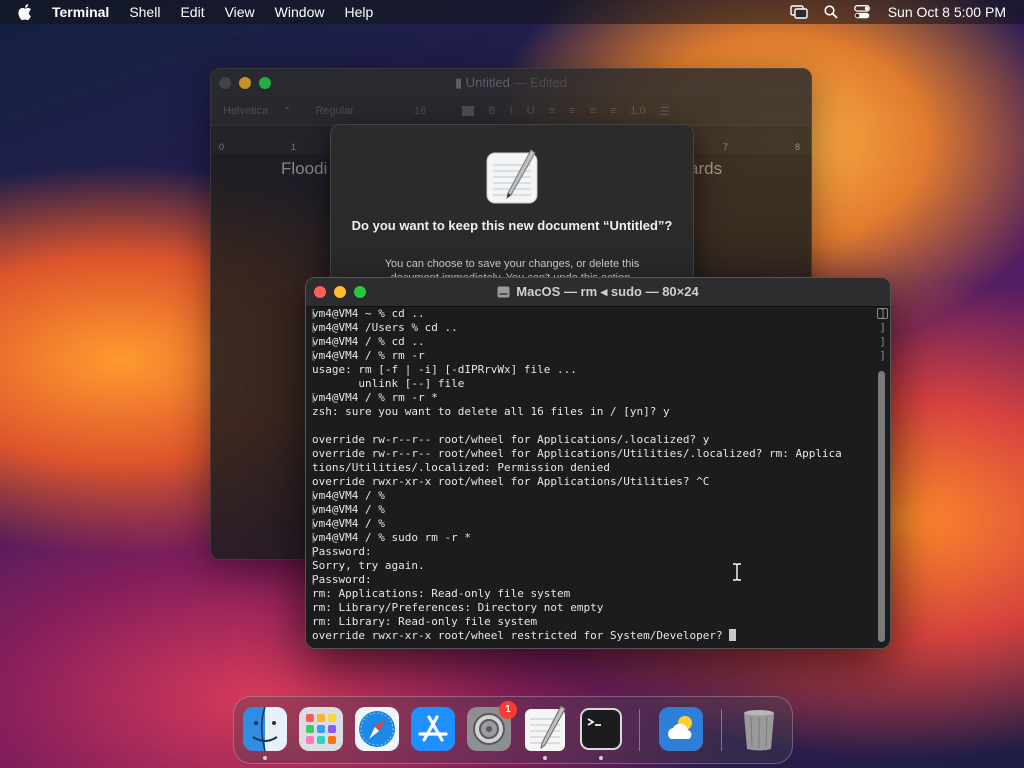 The height and width of the screenshot is (768, 1024). I want to click on bold-button: B, so click(491, 111).